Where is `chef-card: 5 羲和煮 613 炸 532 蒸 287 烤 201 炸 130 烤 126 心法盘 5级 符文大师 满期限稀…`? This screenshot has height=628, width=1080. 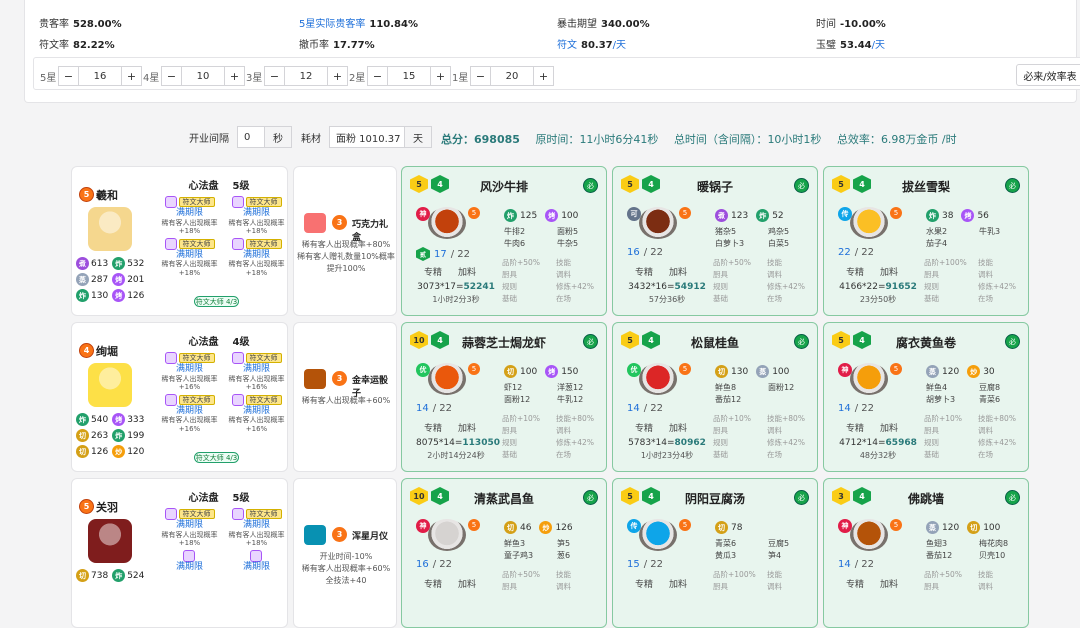
chef-card: 5 羲和煮 613 炸 532 蒸 287 烤 201 炸 130 烤 126 心法盘 5级 符文大师 满期限稀… is located at coordinates (179, 241).